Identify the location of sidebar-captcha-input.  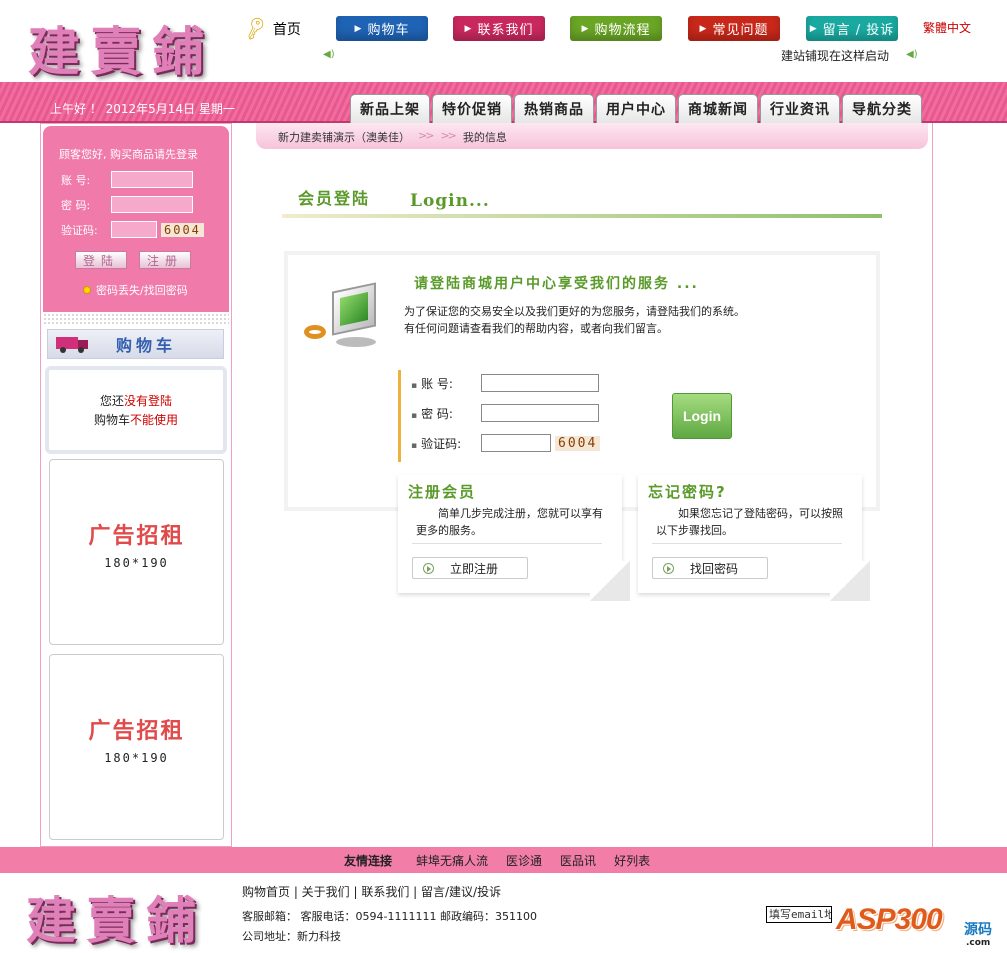
(134, 229).